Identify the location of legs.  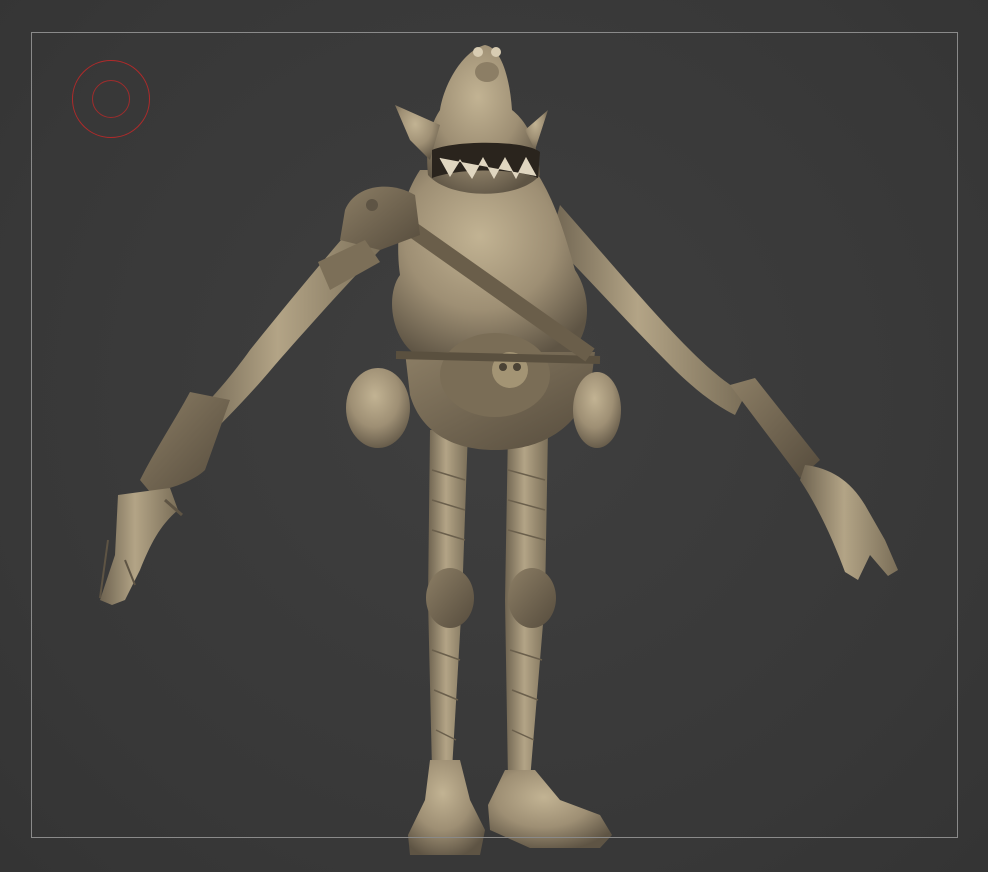
(510, 642).